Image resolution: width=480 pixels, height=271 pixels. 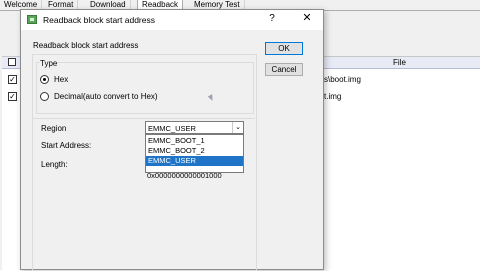 I want to click on region-dropdown-list: EMMC_BOOT_1 EMMC_BOOT_2 EMMC_USER, so click(x=194, y=153).